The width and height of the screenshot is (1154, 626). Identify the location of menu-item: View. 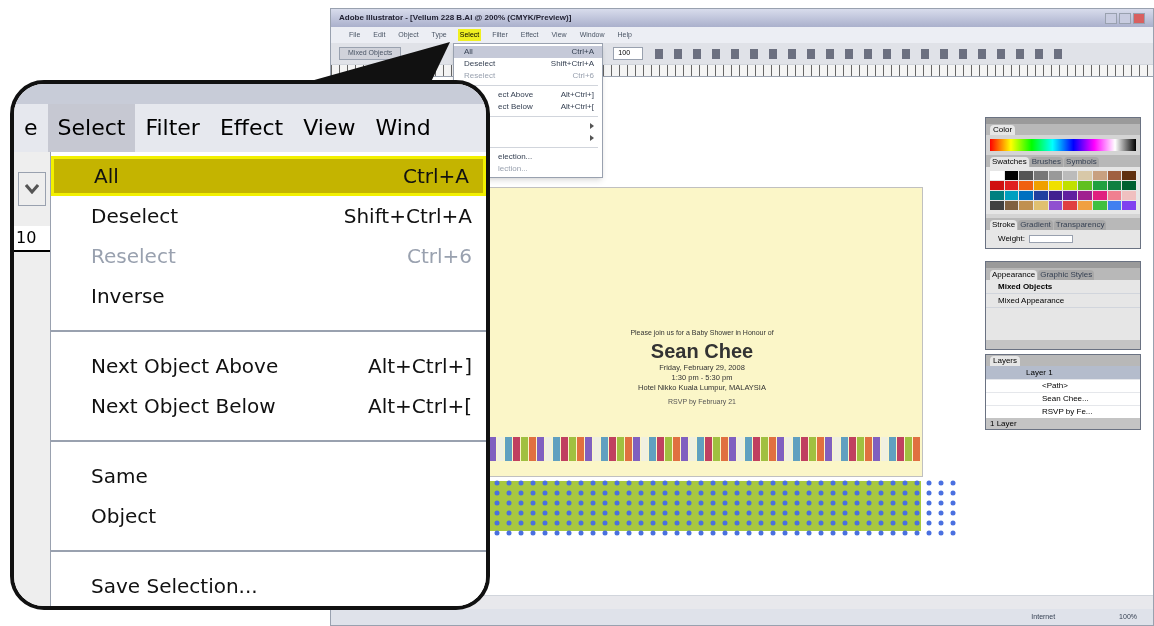
(329, 128).